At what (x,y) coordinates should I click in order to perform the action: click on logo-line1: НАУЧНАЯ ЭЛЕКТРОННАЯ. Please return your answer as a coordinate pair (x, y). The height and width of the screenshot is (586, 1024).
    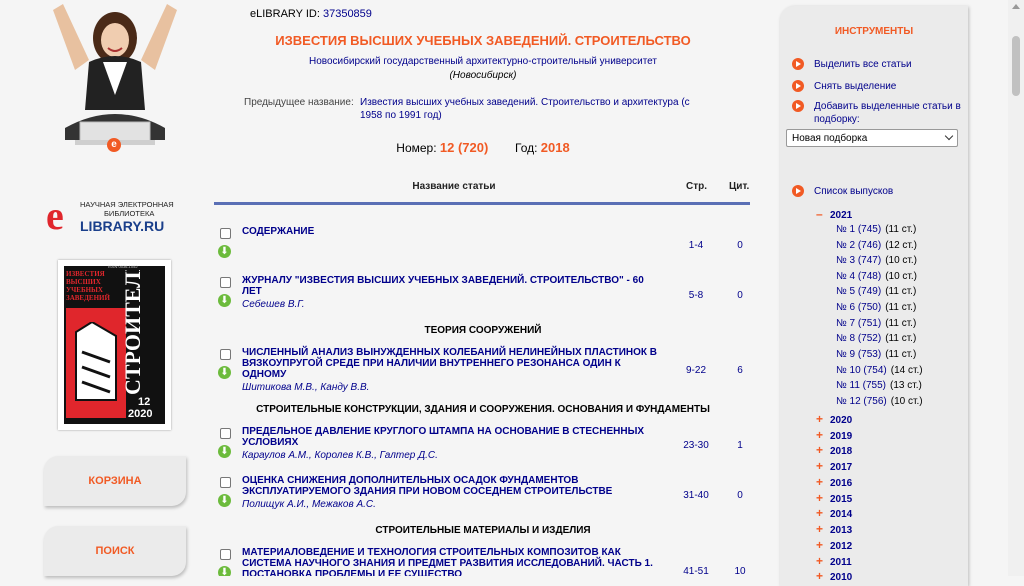
    Looking at the image, I should click on (127, 204).